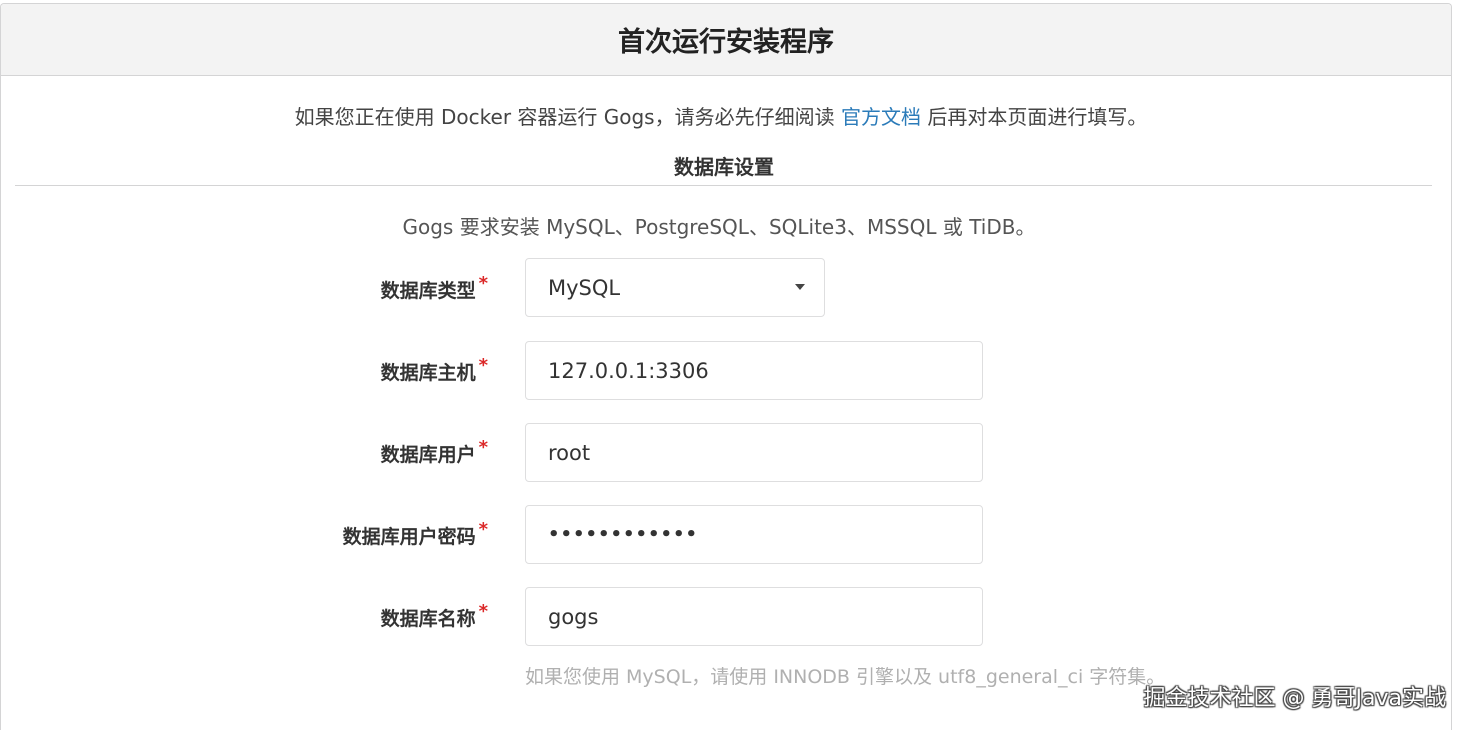 The height and width of the screenshot is (730, 1466). I want to click on notice-text-after: 后再对本页面进行填写。, so click(1037, 117).